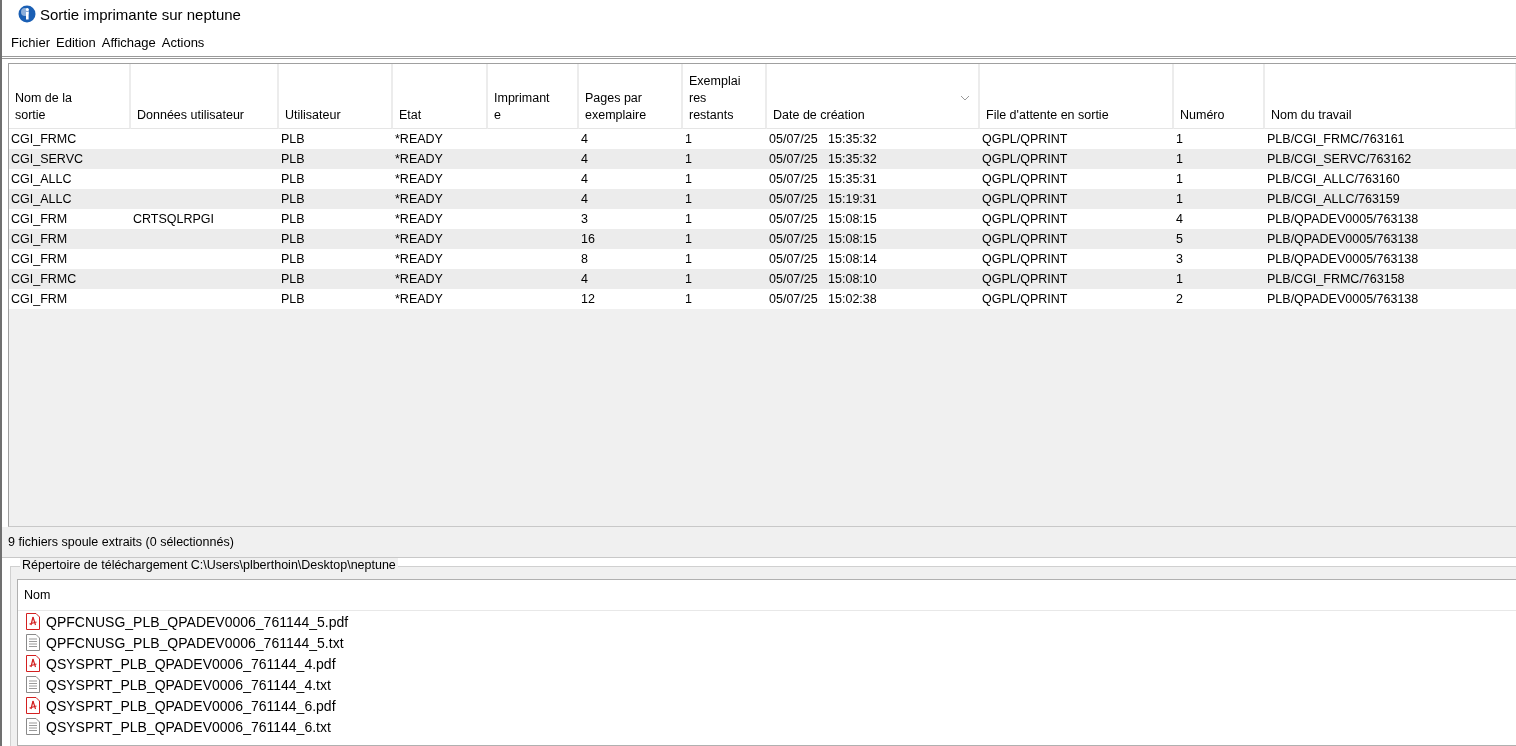  I want to click on table-cell-text: 05/07/25 15:08:10, so click(823, 279).